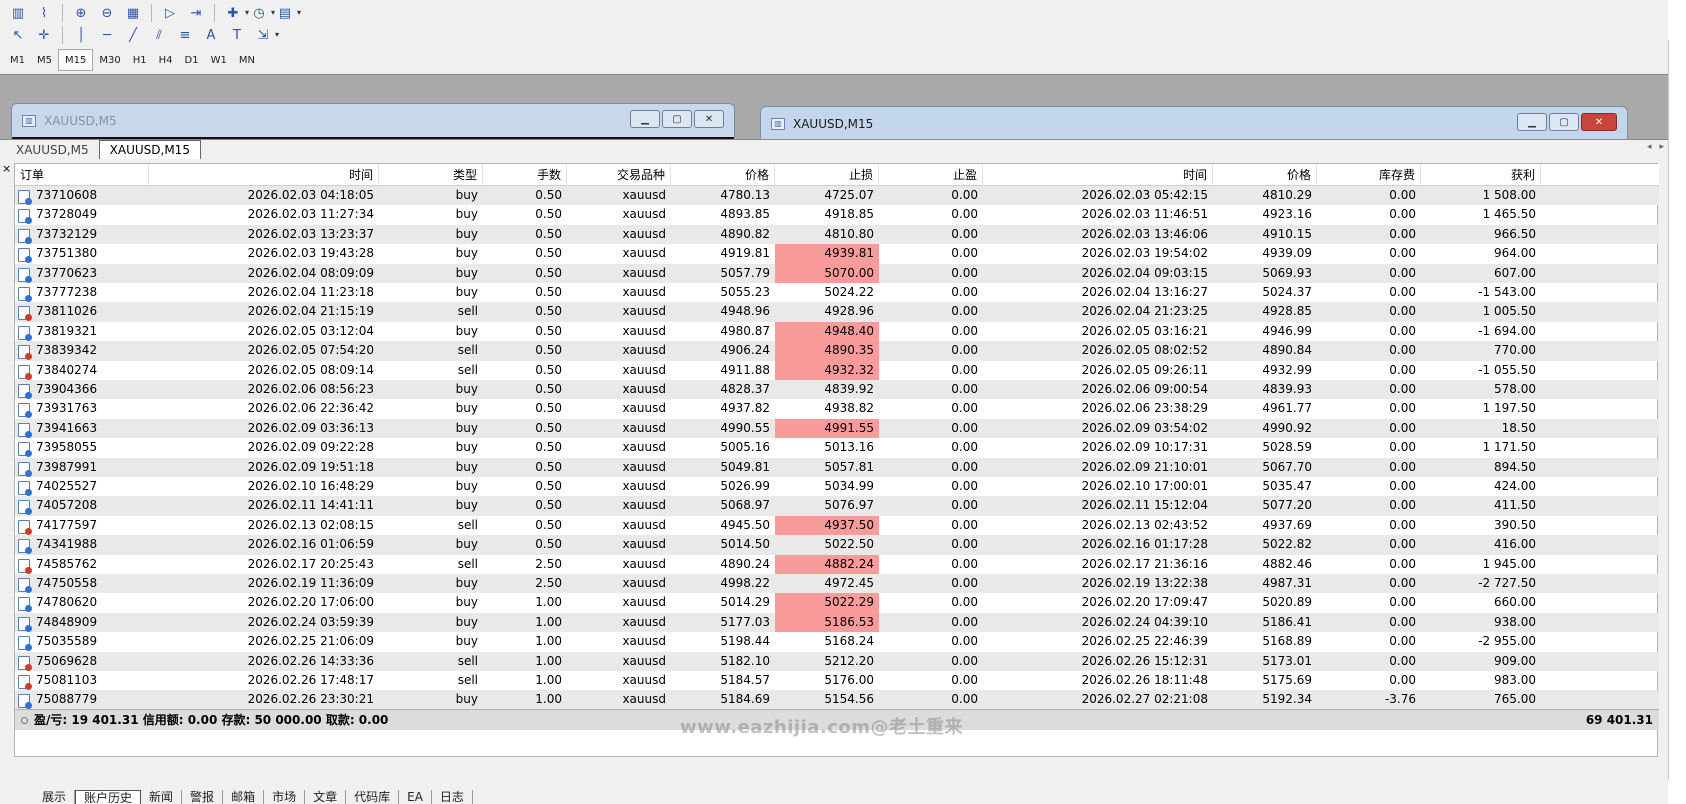 The height and width of the screenshot is (804, 1686). I want to click on chart-tab-xauusd-m5: XAUUSD,M5, so click(52, 149).